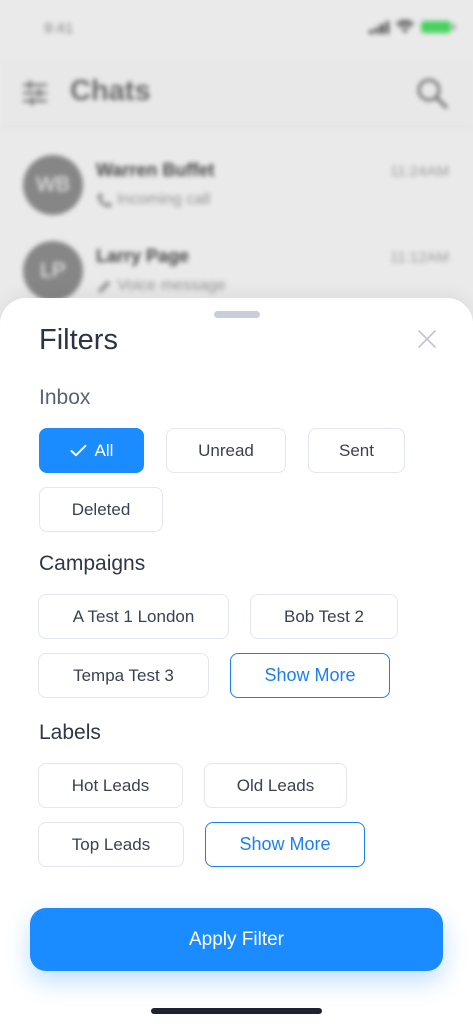 The width and height of the screenshot is (473, 1024). I want to click on apply-filter-button: Apply Filter, so click(236, 939).